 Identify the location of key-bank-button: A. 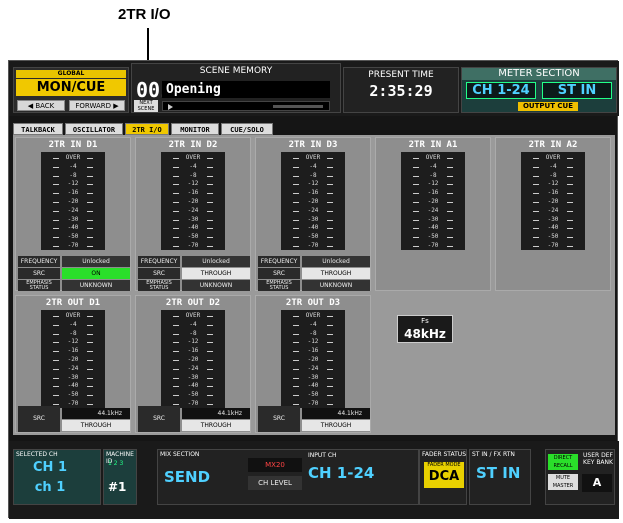
(597, 483).